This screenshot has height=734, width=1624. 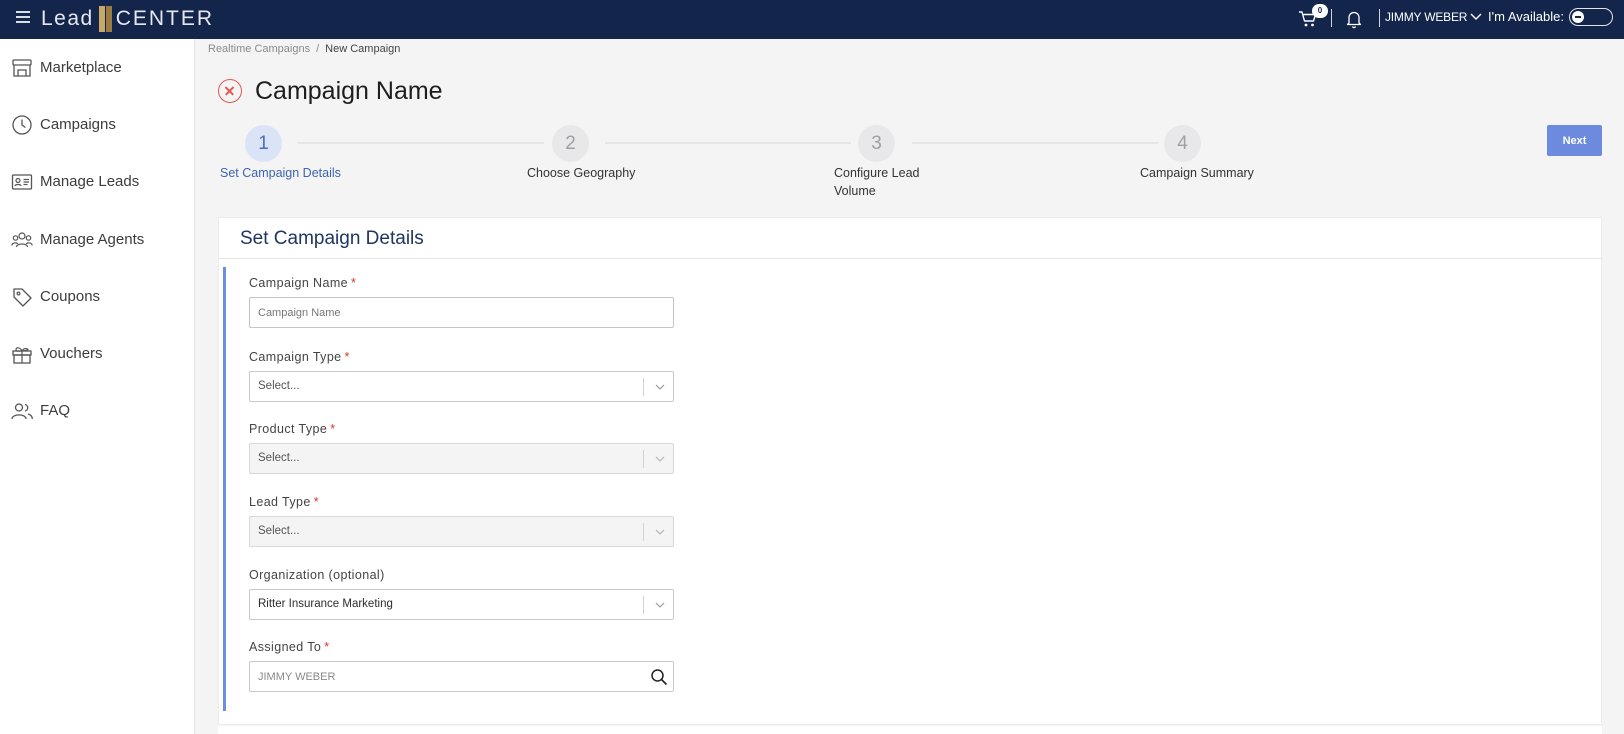 What do you see at coordinates (570, 143) in the screenshot?
I see `step-2-circle: 2` at bounding box center [570, 143].